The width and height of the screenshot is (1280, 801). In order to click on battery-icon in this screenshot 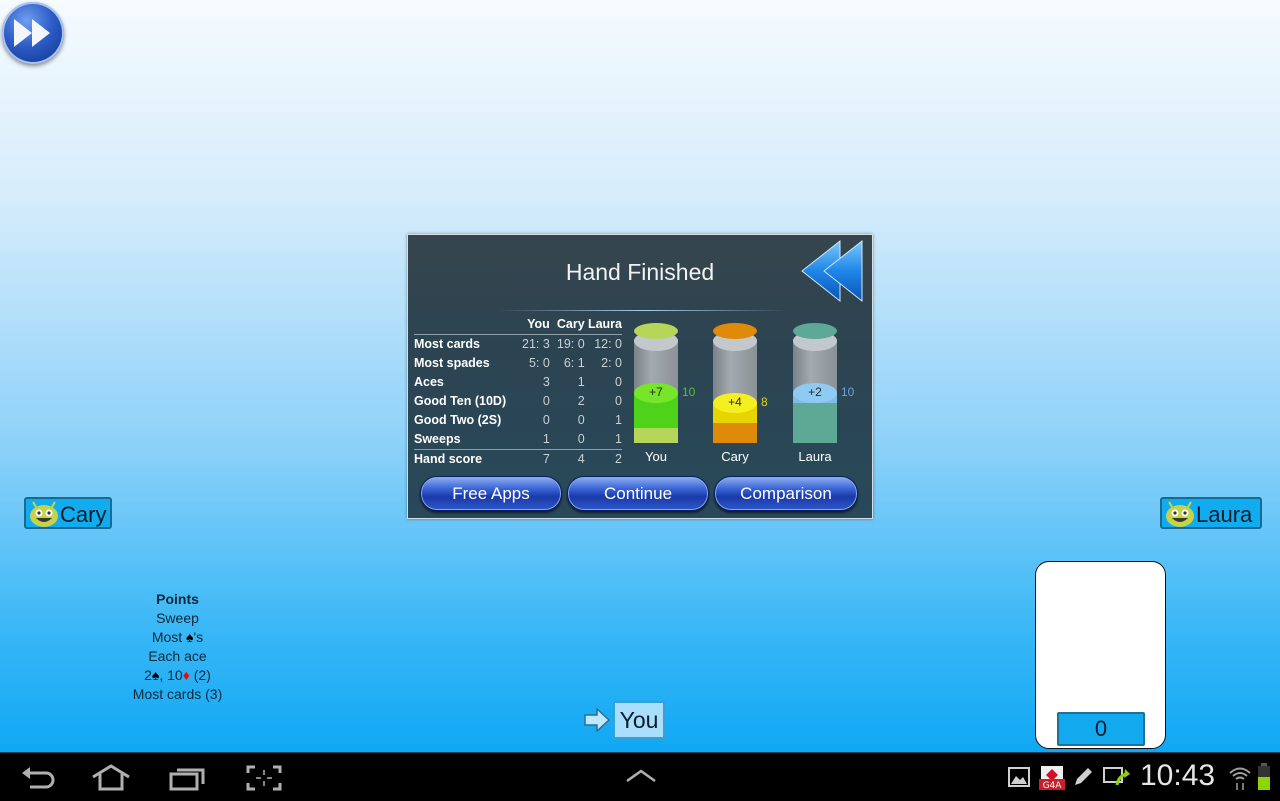, I will do `click(1264, 776)`.